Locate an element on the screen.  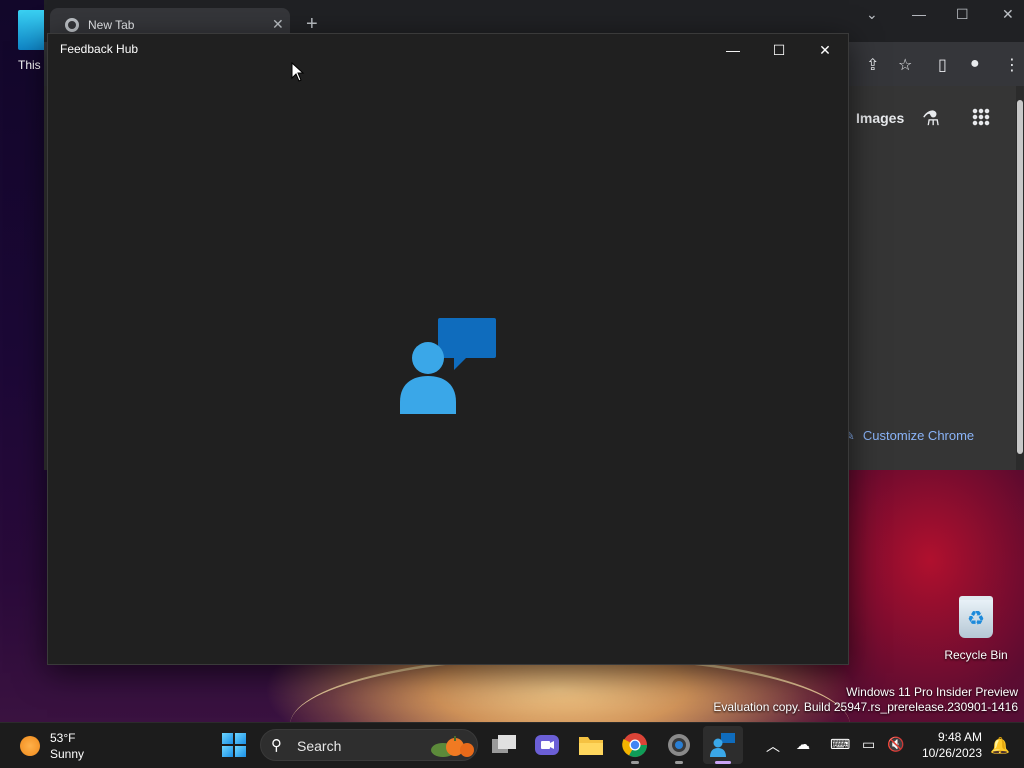
chevron-down-icon: ⌄ is located at coordinates (872, 14).